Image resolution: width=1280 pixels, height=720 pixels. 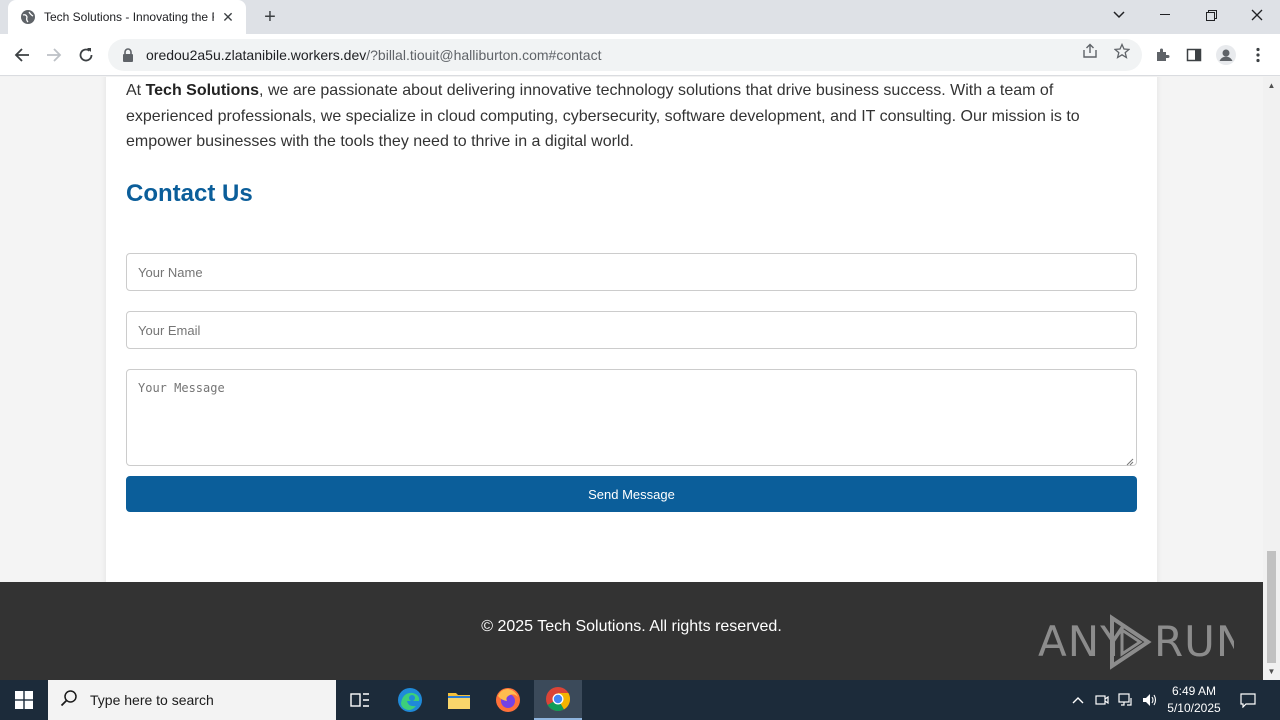 What do you see at coordinates (1211, 15) in the screenshot?
I see `restore-button` at bounding box center [1211, 15].